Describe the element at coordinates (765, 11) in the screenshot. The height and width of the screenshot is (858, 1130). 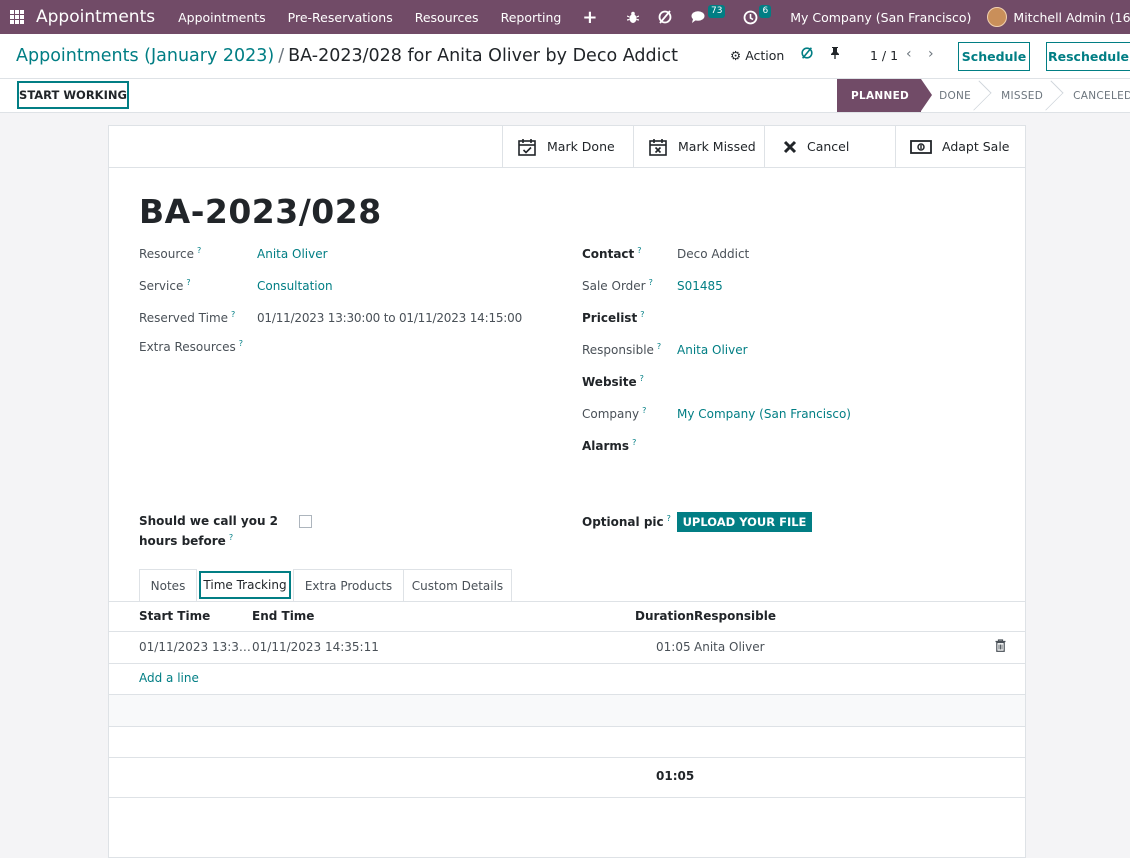
I see `activities-count-badge: 6` at that location.